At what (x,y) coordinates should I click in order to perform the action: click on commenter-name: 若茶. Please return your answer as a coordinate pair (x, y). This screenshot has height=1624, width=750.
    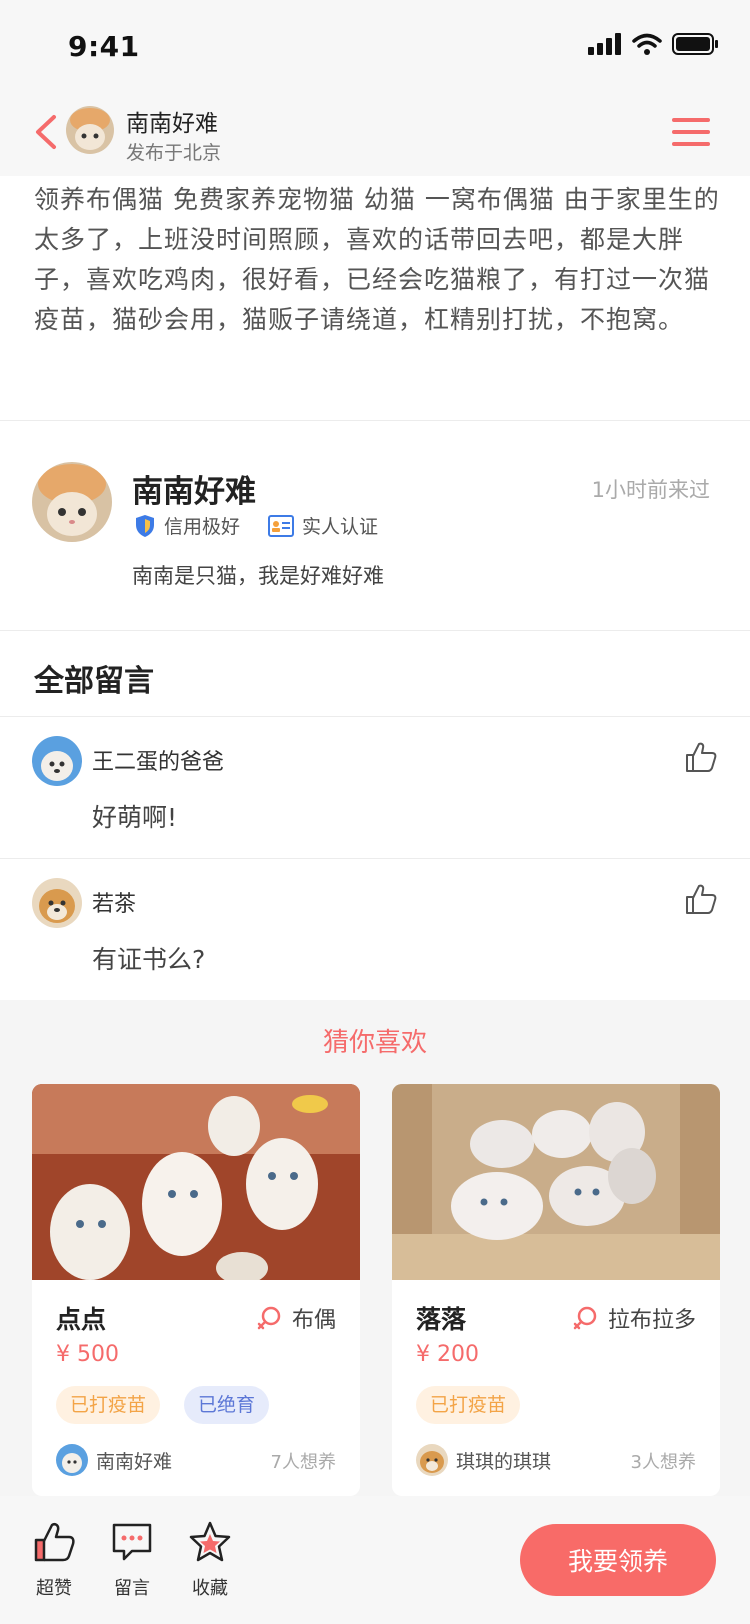
    Looking at the image, I should click on (114, 902).